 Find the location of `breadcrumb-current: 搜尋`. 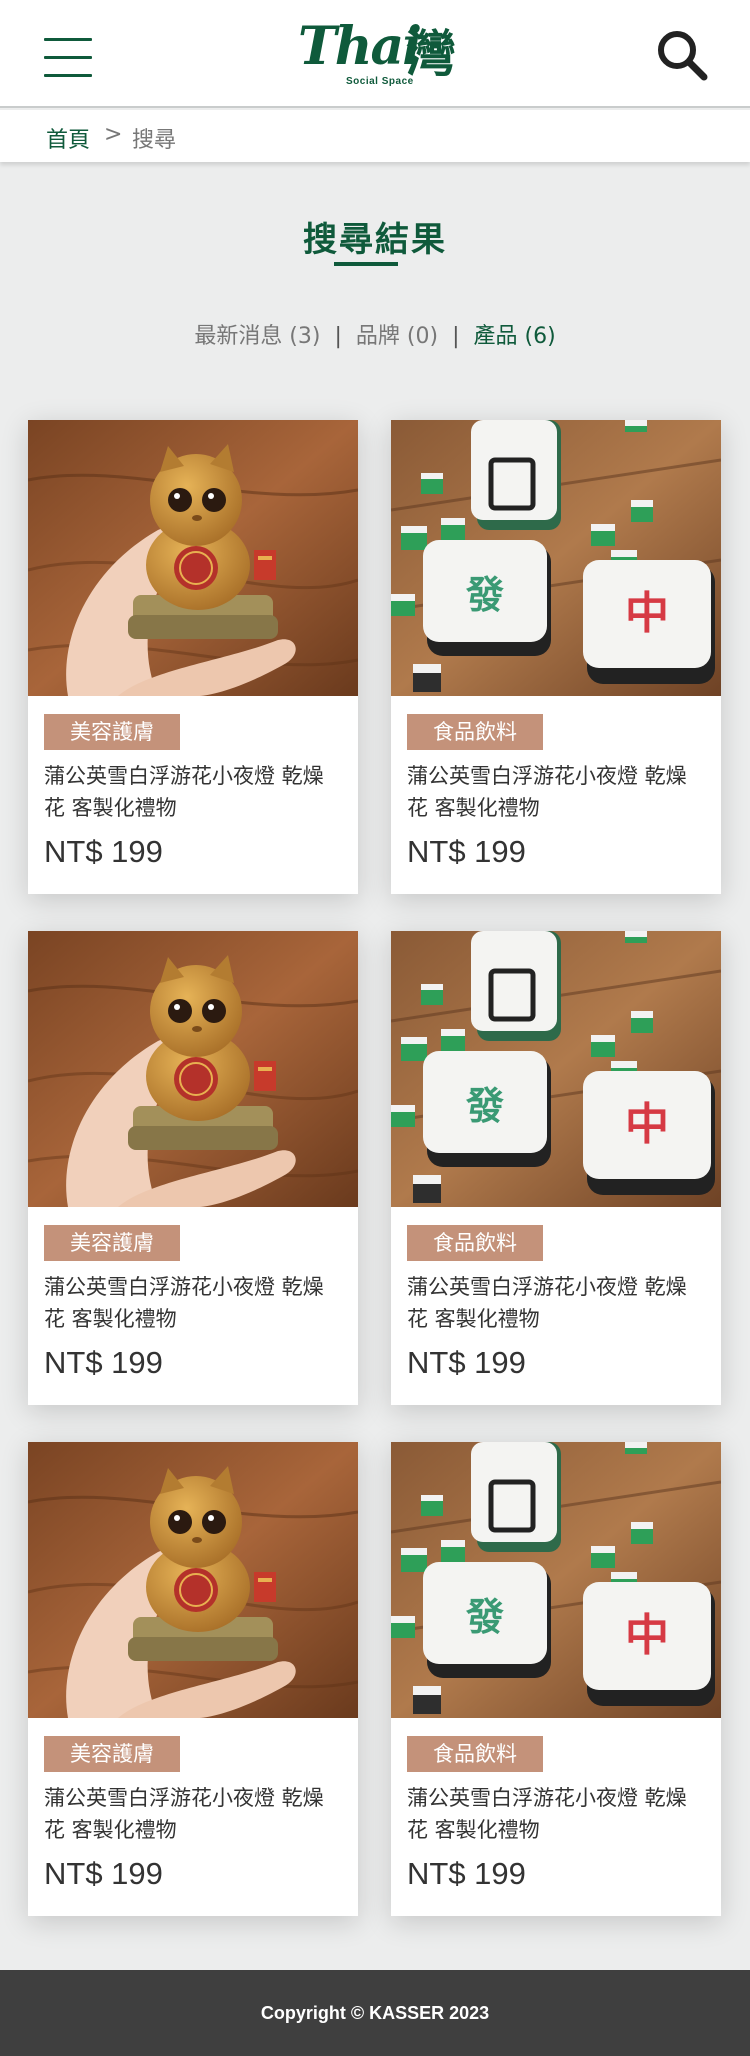

breadcrumb-current: 搜尋 is located at coordinates (154, 140).